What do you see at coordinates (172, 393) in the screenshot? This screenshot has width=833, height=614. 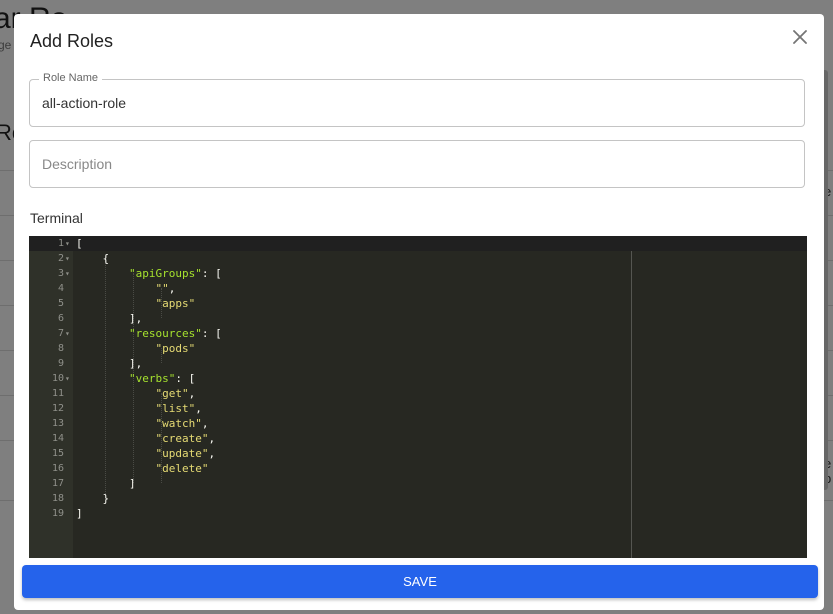 I see `json-string: "get"` at bounding box center [172, 393].